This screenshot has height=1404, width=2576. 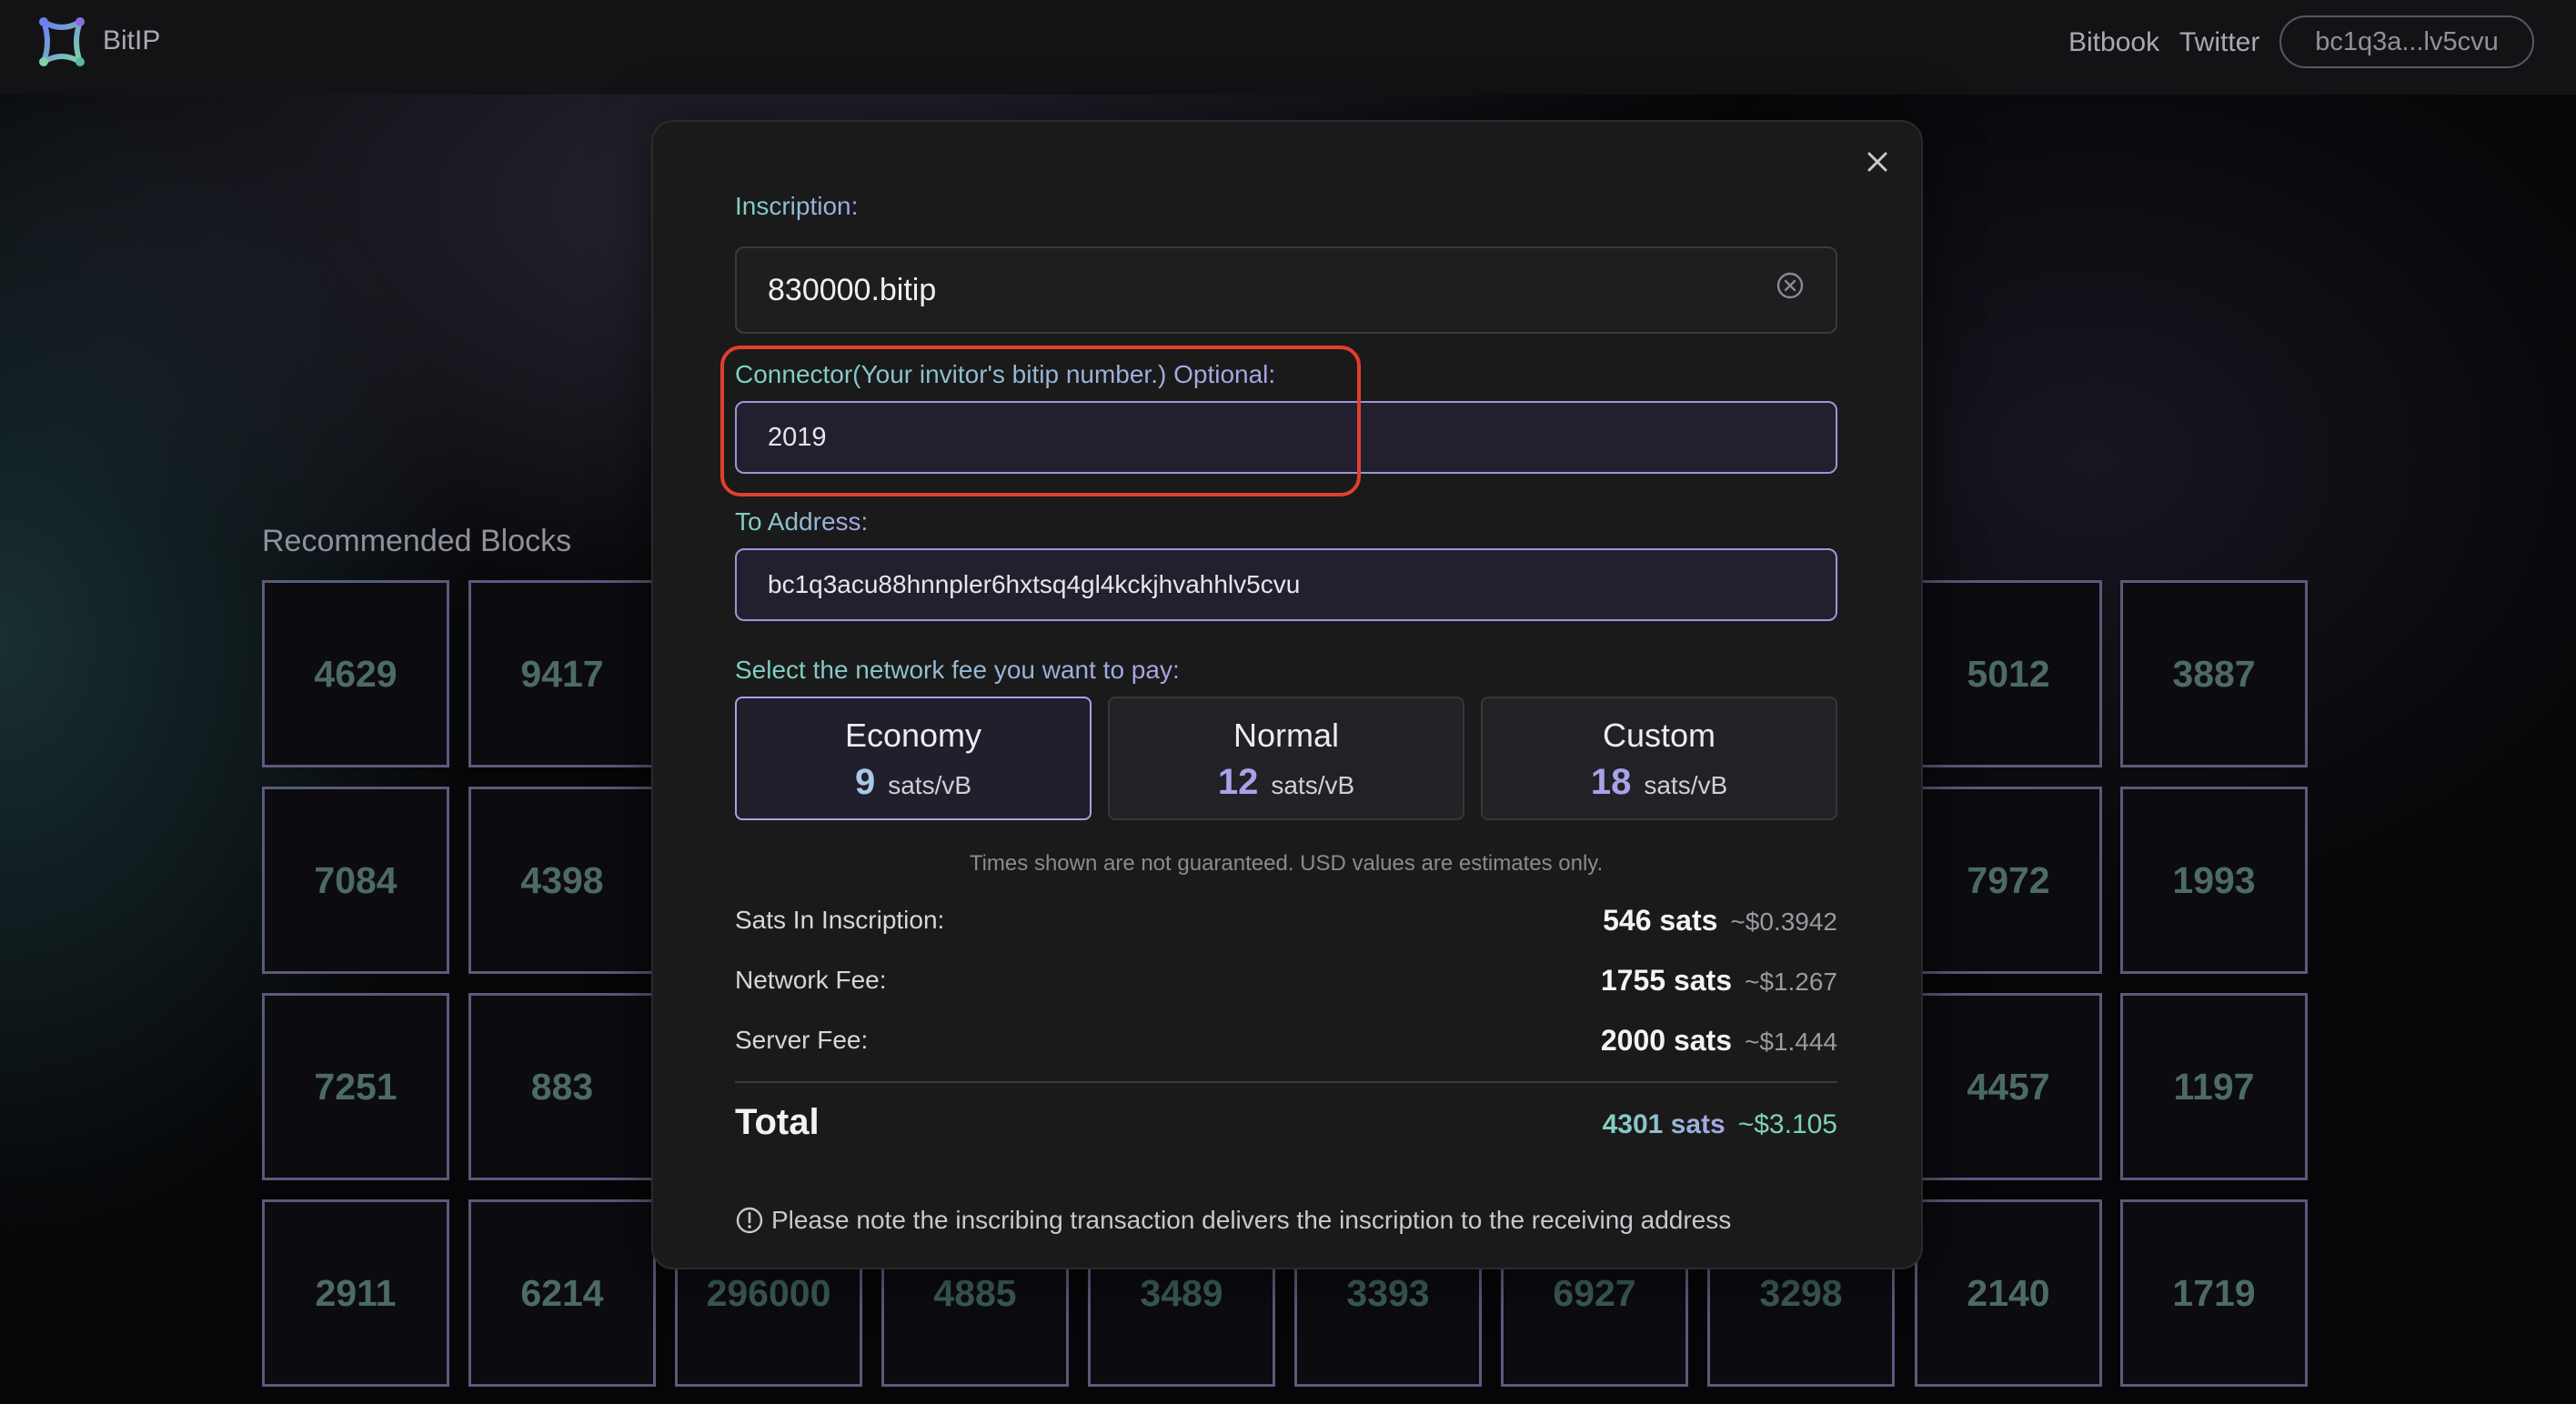 I want to click on block-cell: 9417, so click(x=562, y=673).